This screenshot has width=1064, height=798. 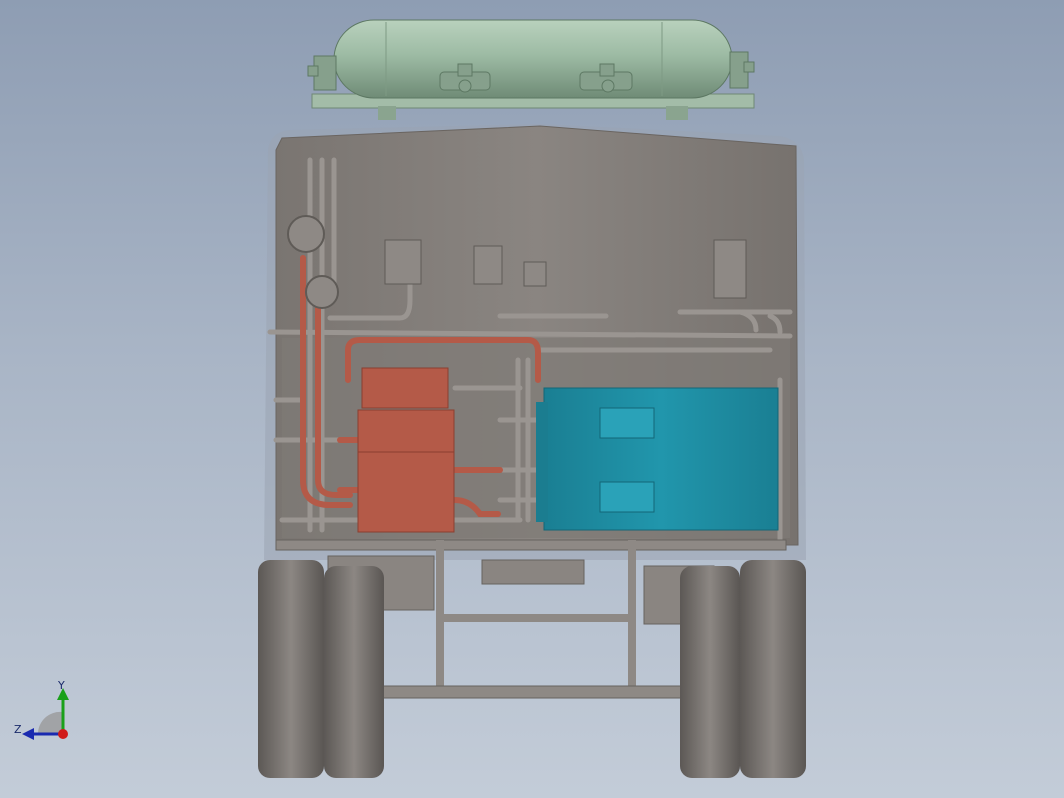 I want to click on control-box-left, so click(x=403, y=262).